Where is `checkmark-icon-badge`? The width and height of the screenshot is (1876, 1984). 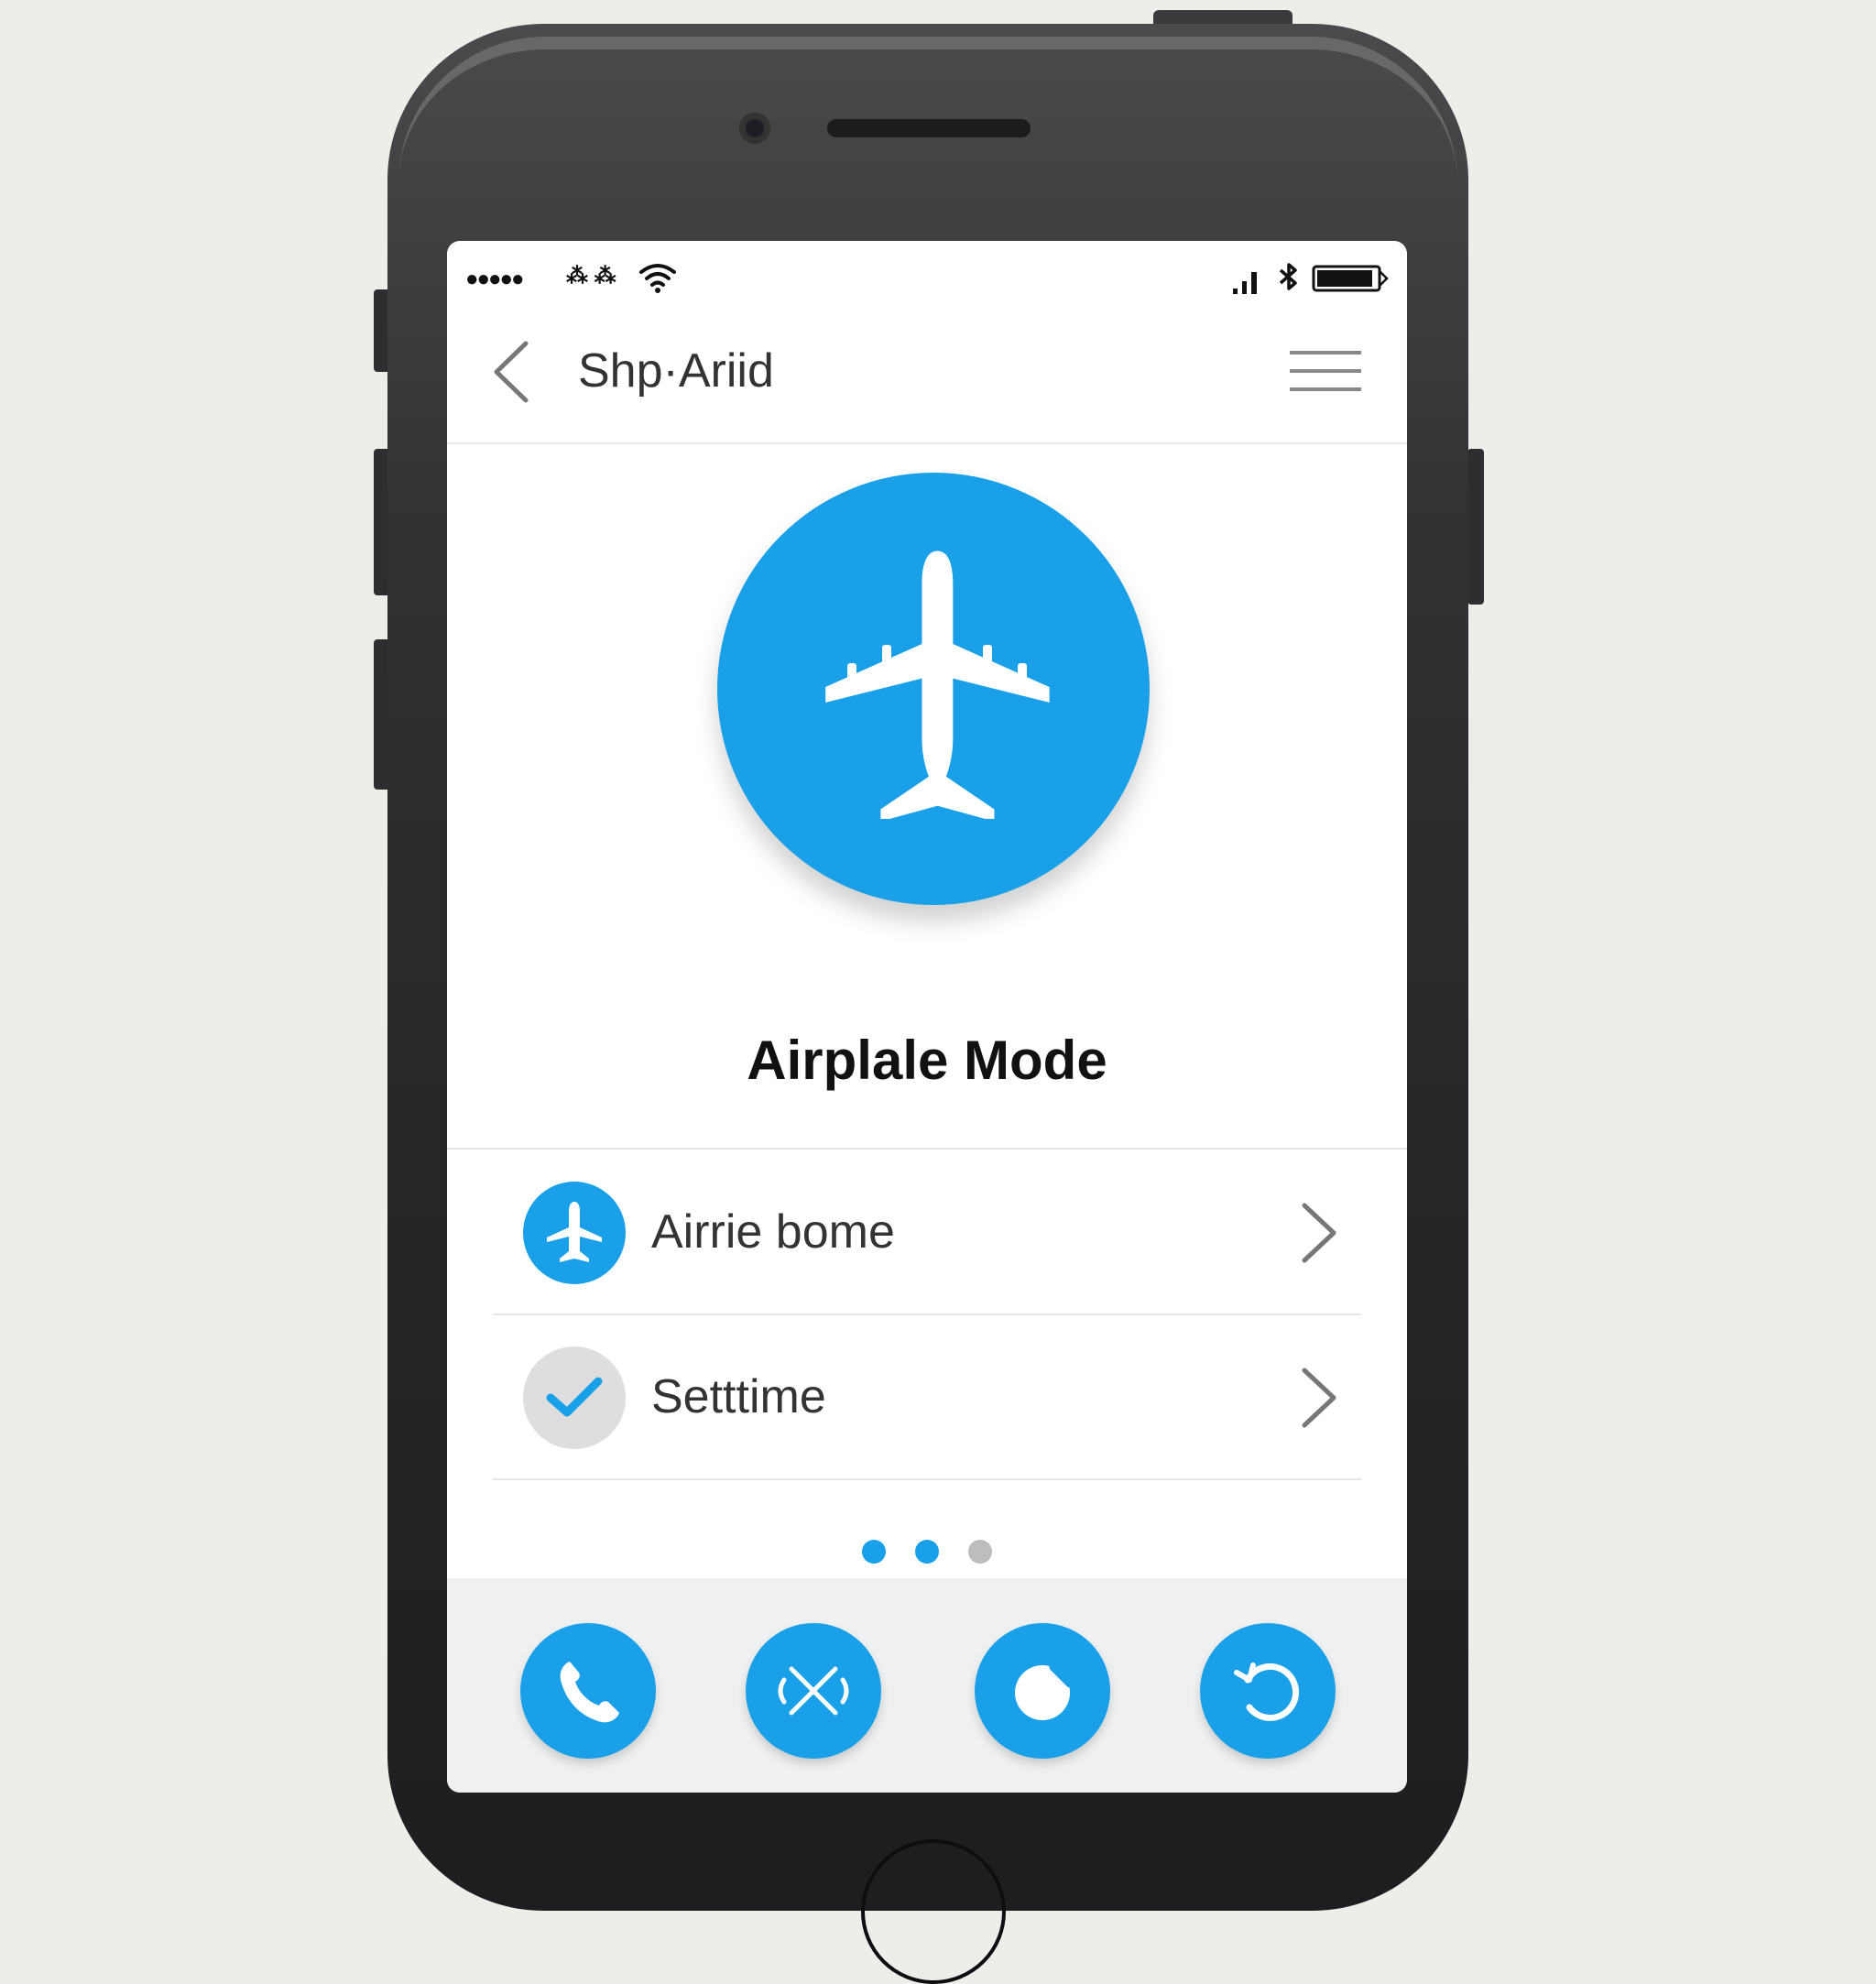 checkmark-icon-badge is located at coordinates (574, 1398).